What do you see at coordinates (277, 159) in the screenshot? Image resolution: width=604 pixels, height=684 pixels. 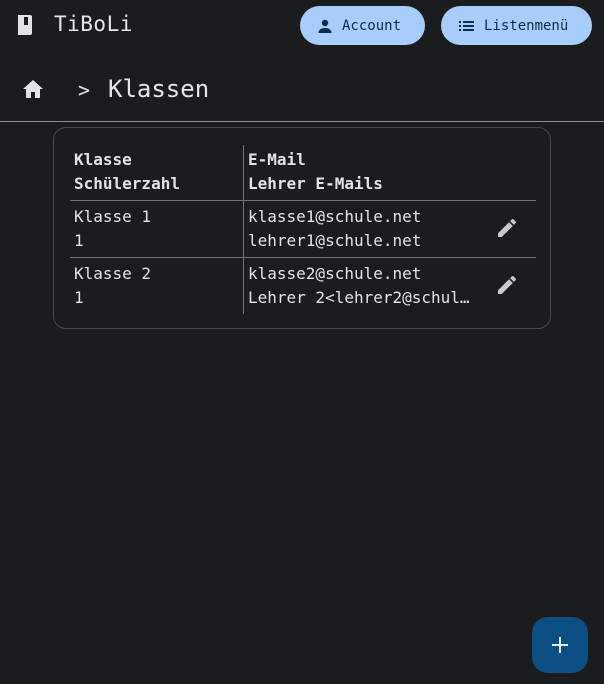 I see `header-email: E-Mail` at bounding box center [277, 159].